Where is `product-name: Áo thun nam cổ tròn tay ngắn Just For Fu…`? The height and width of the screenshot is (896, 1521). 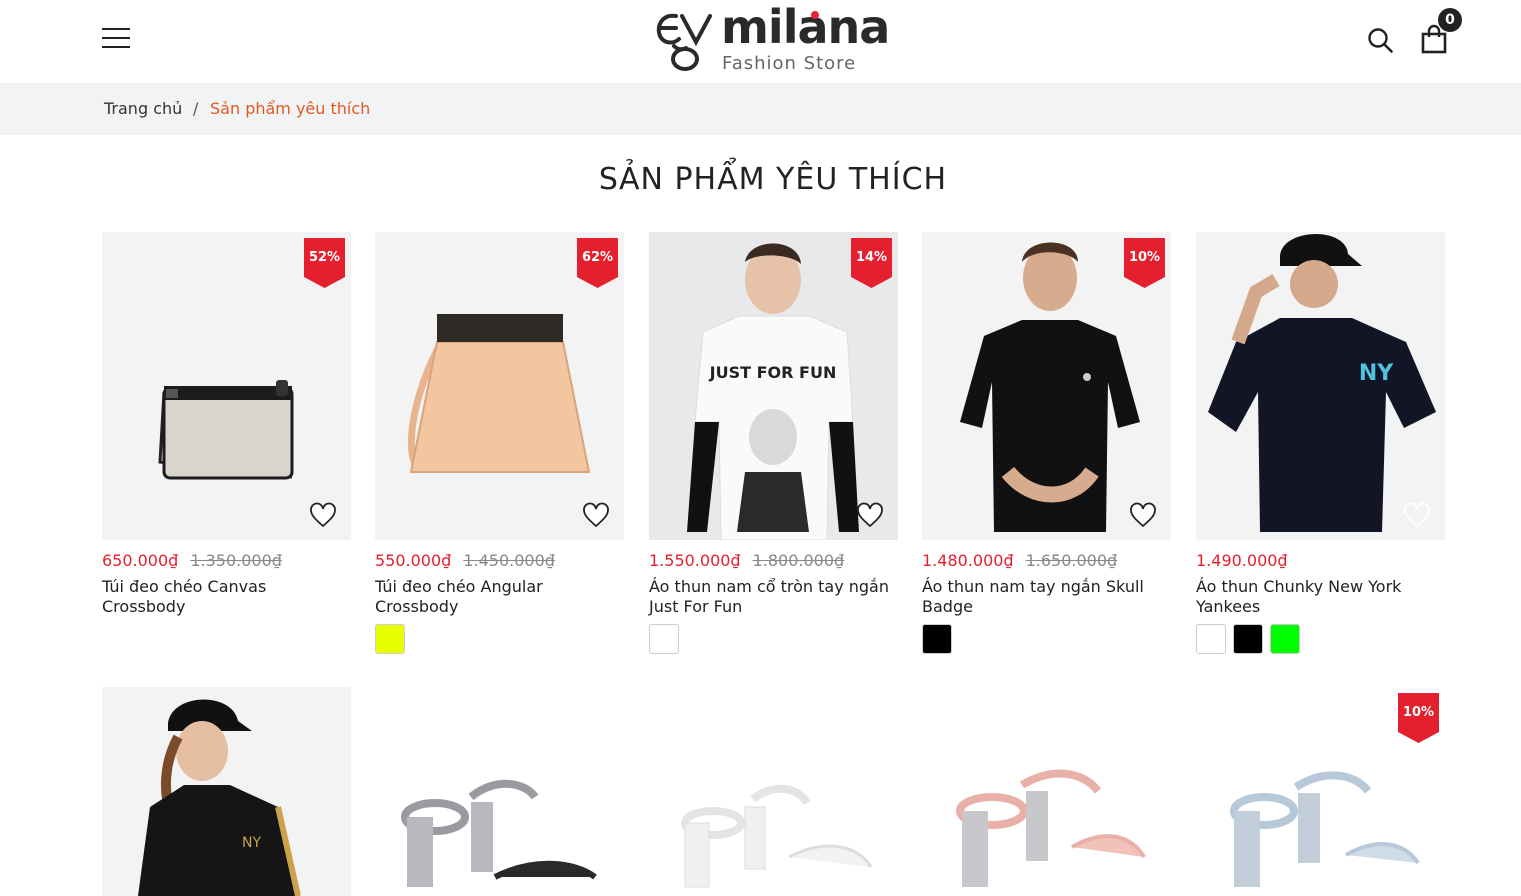
product-name: Áo thun nam cổ tròn tay ngắn Just For Fu… is located at coordinates (769, 597).